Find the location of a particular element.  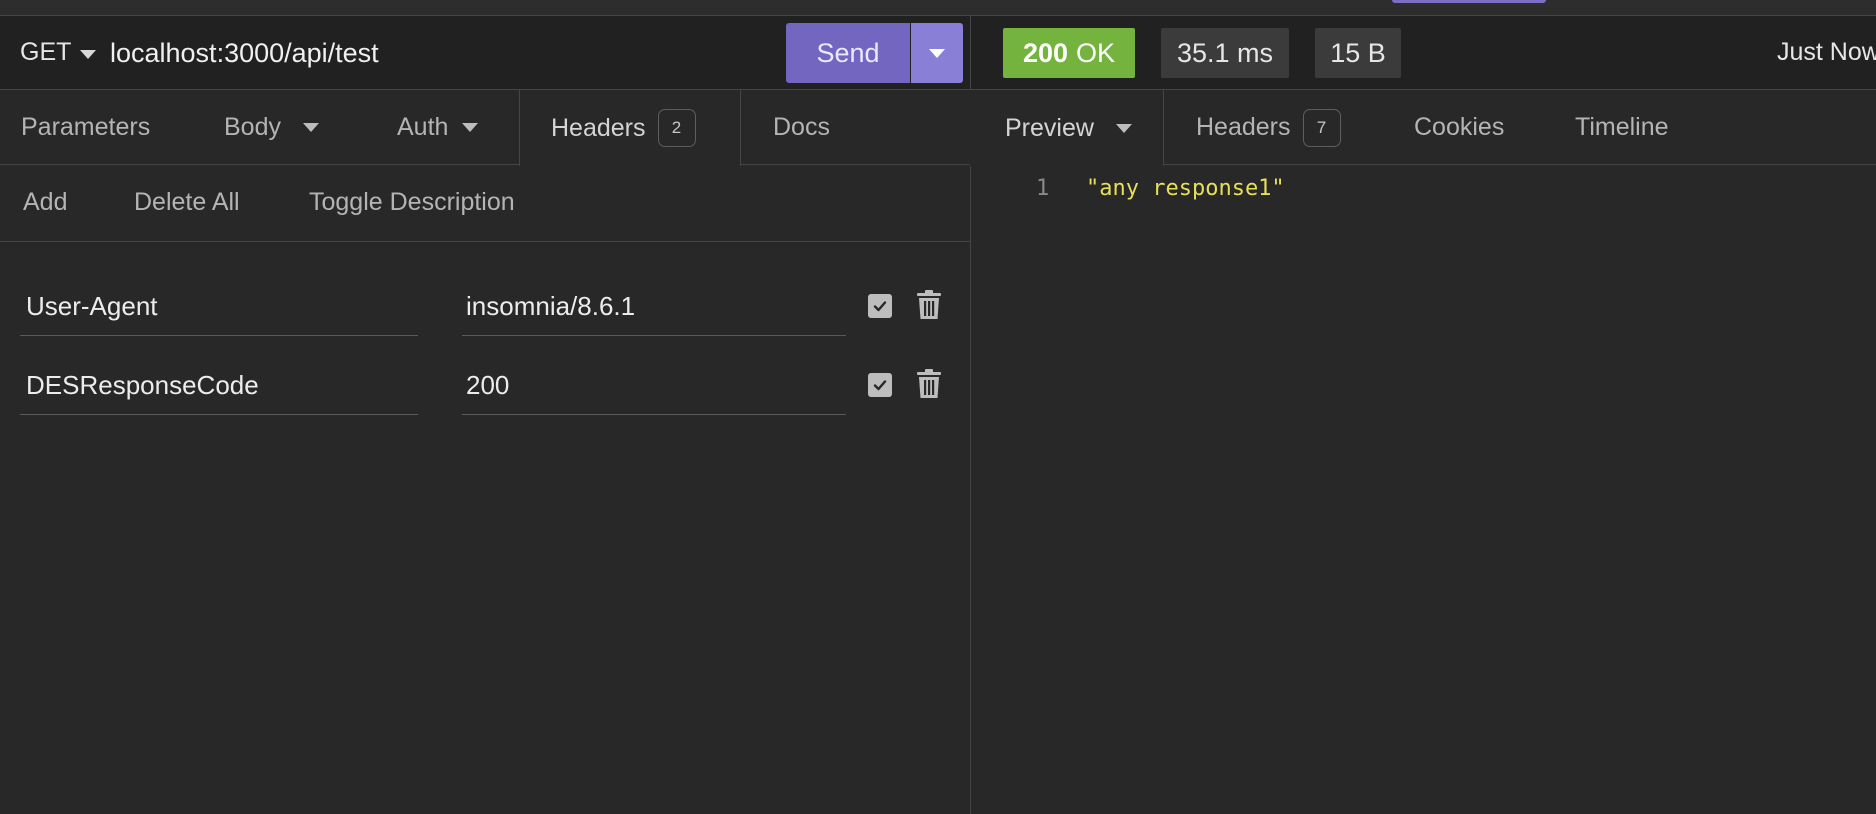

header-name-input: DESResponseCode is located at coordinates (219, 386).